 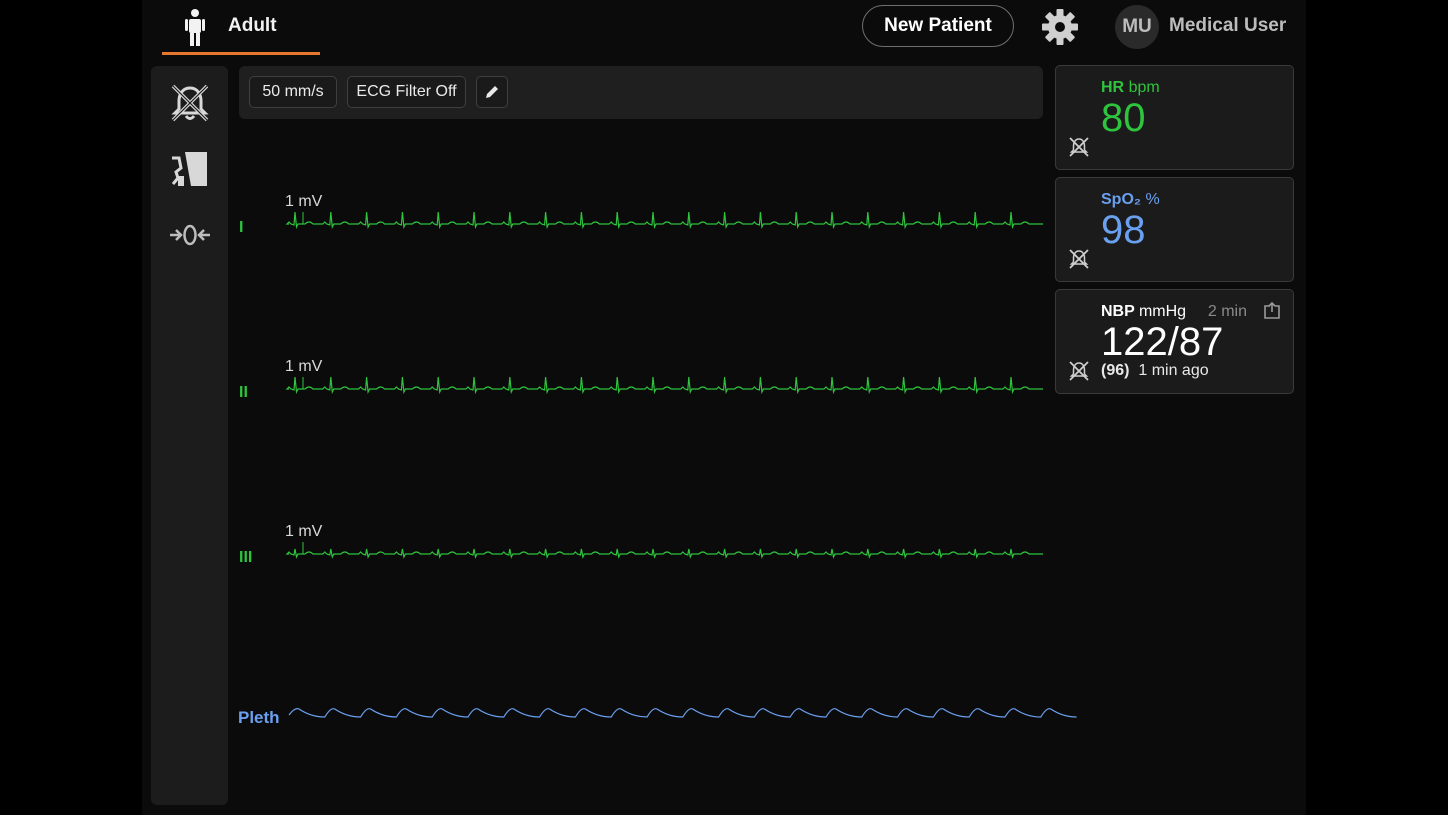 I want to click on zero-calibrate-icon, so click(x=190, y=235).